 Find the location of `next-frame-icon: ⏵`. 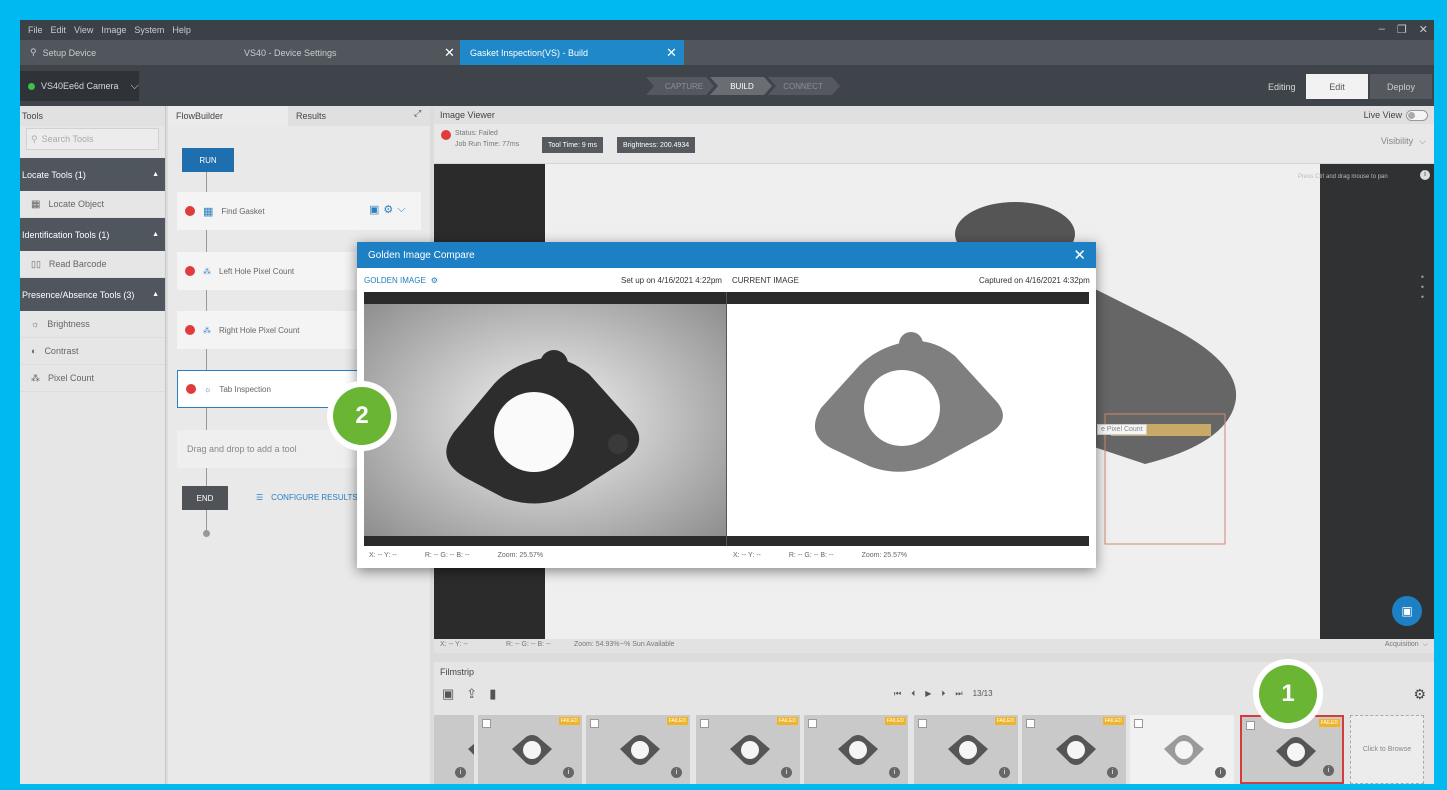

next-frame-icon: ⏵ is located at coordinates (943, 694).